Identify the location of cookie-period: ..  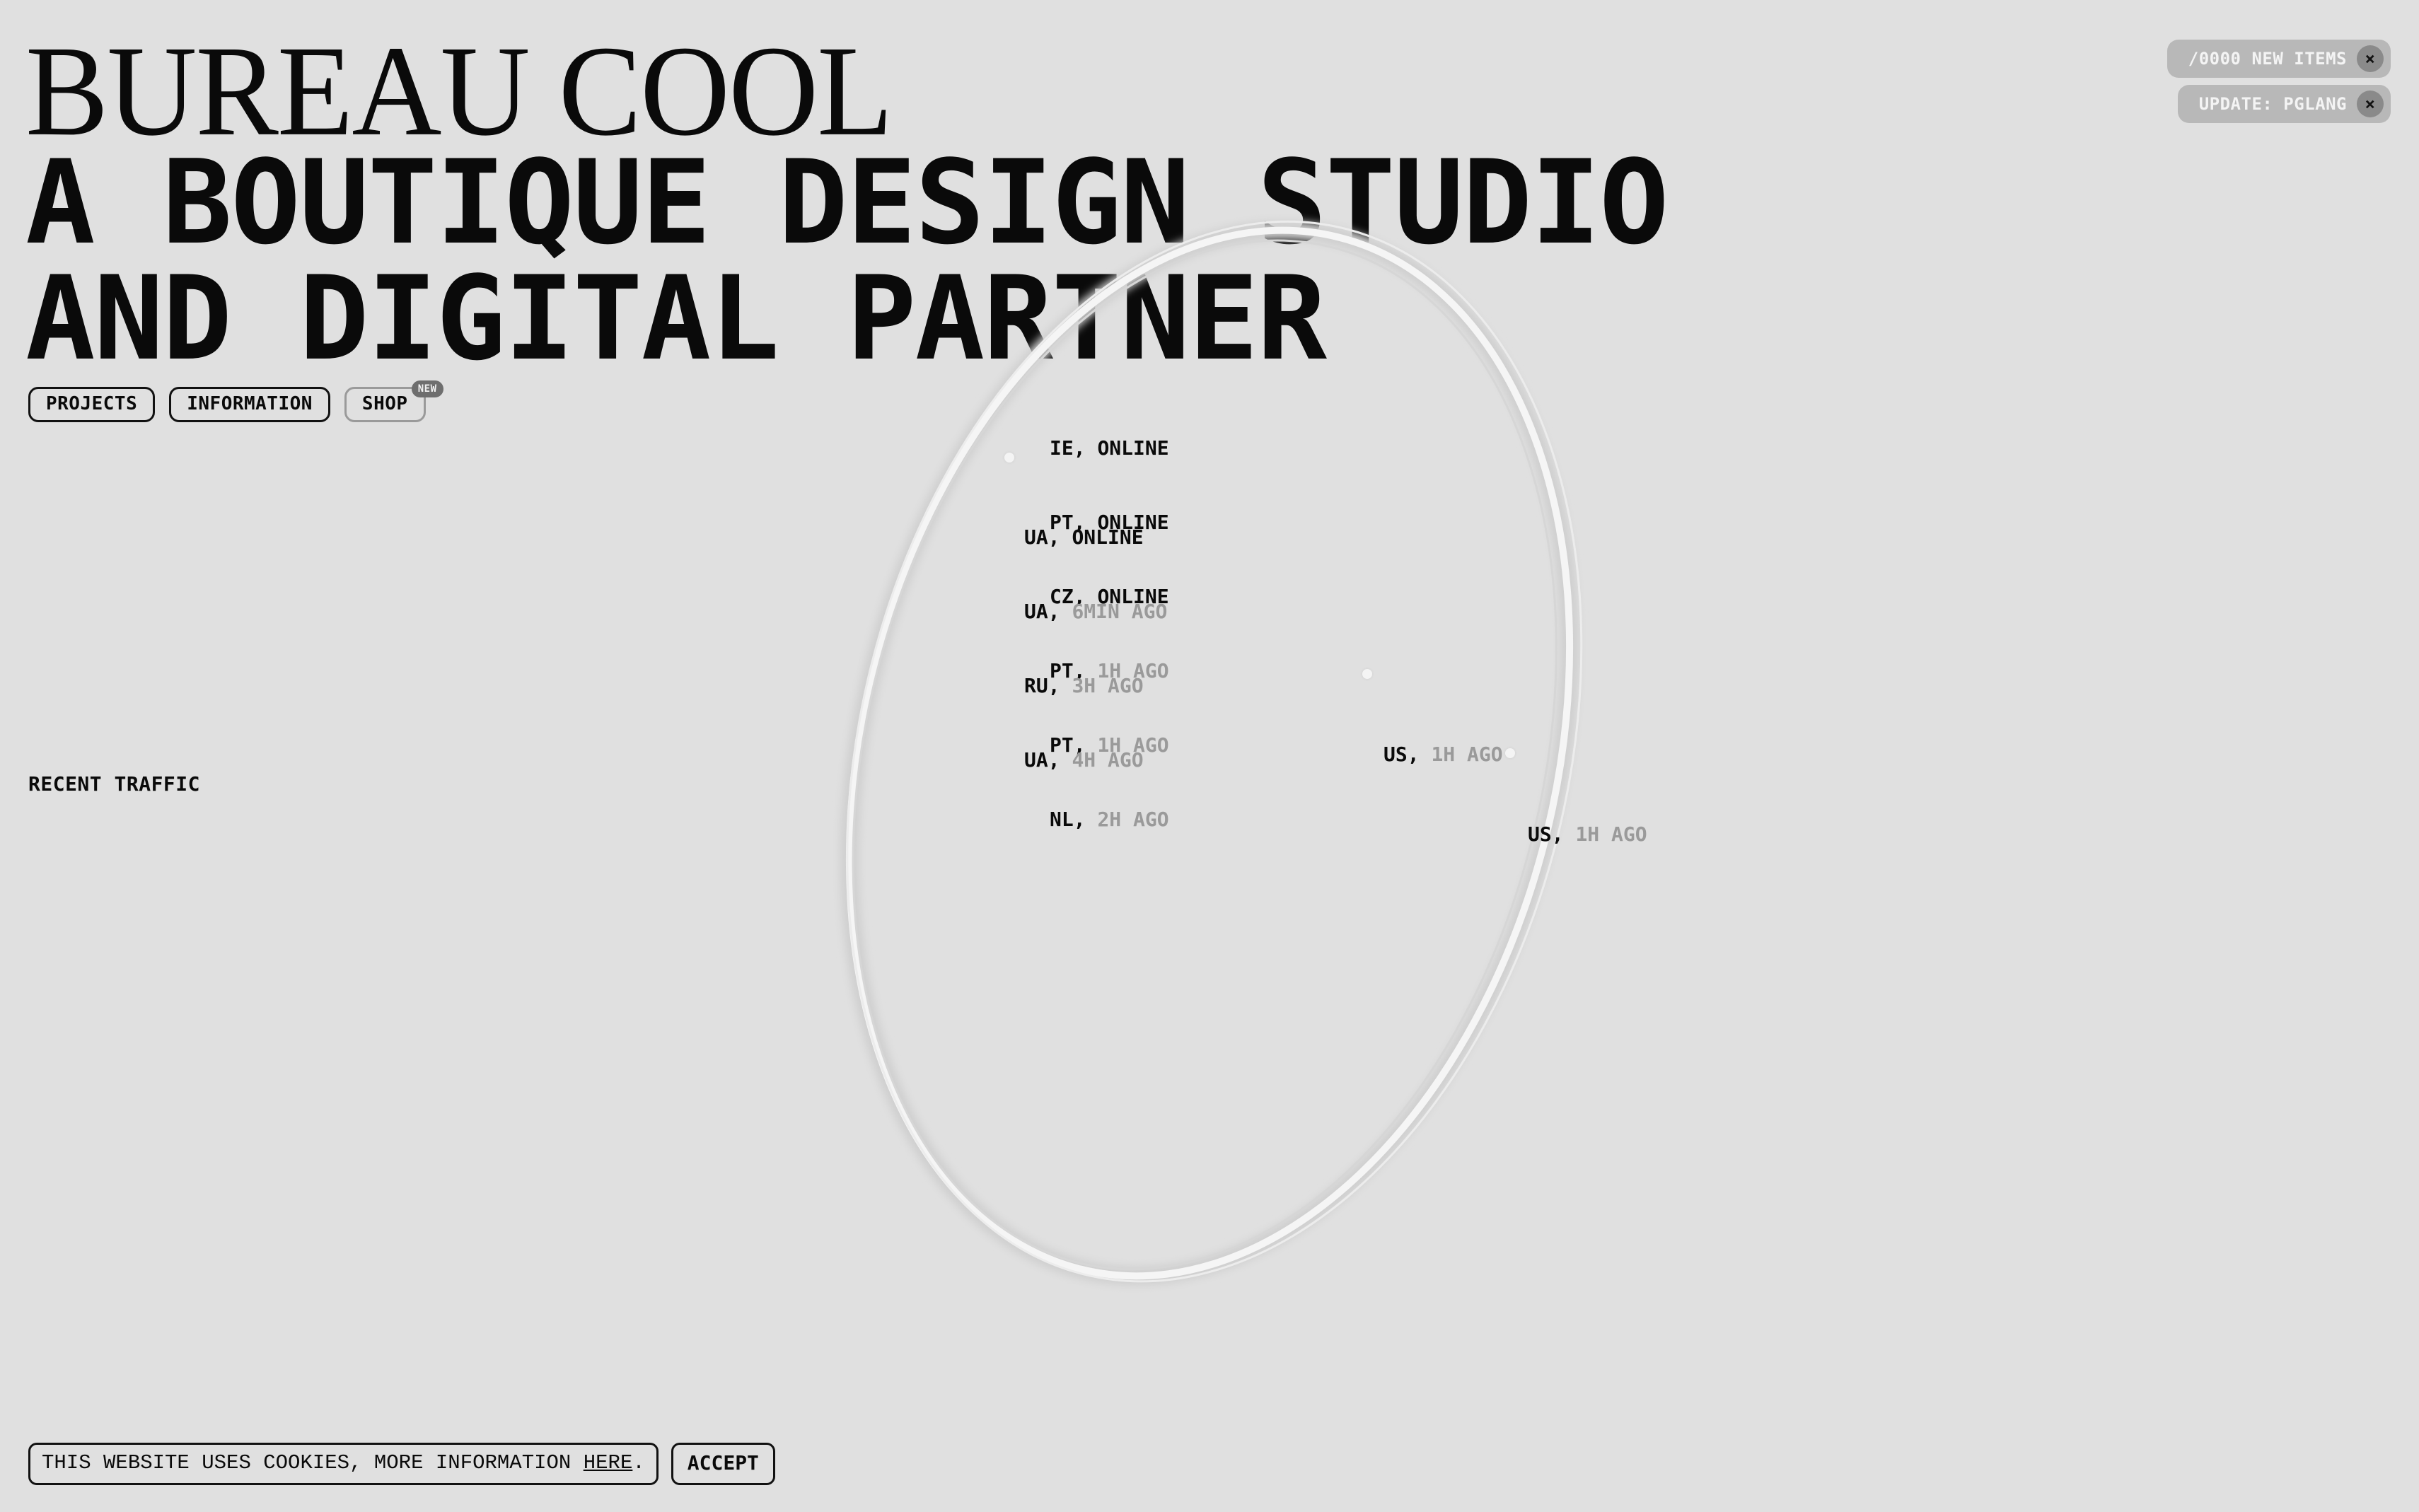
(639, 1463).